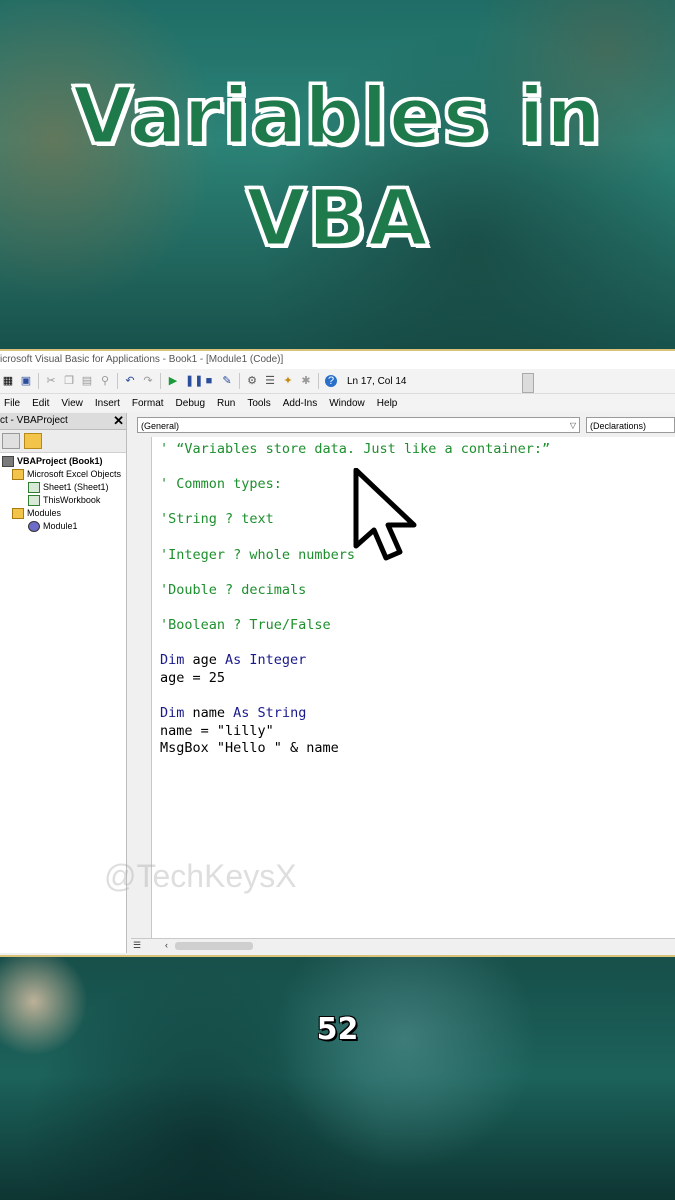 The height and width of the screenshot is (1200, 675). What do you see at coordinates (40, 403) in the screenshot?
I see `menu-edit: Edit` at bounding box center [40, 403].